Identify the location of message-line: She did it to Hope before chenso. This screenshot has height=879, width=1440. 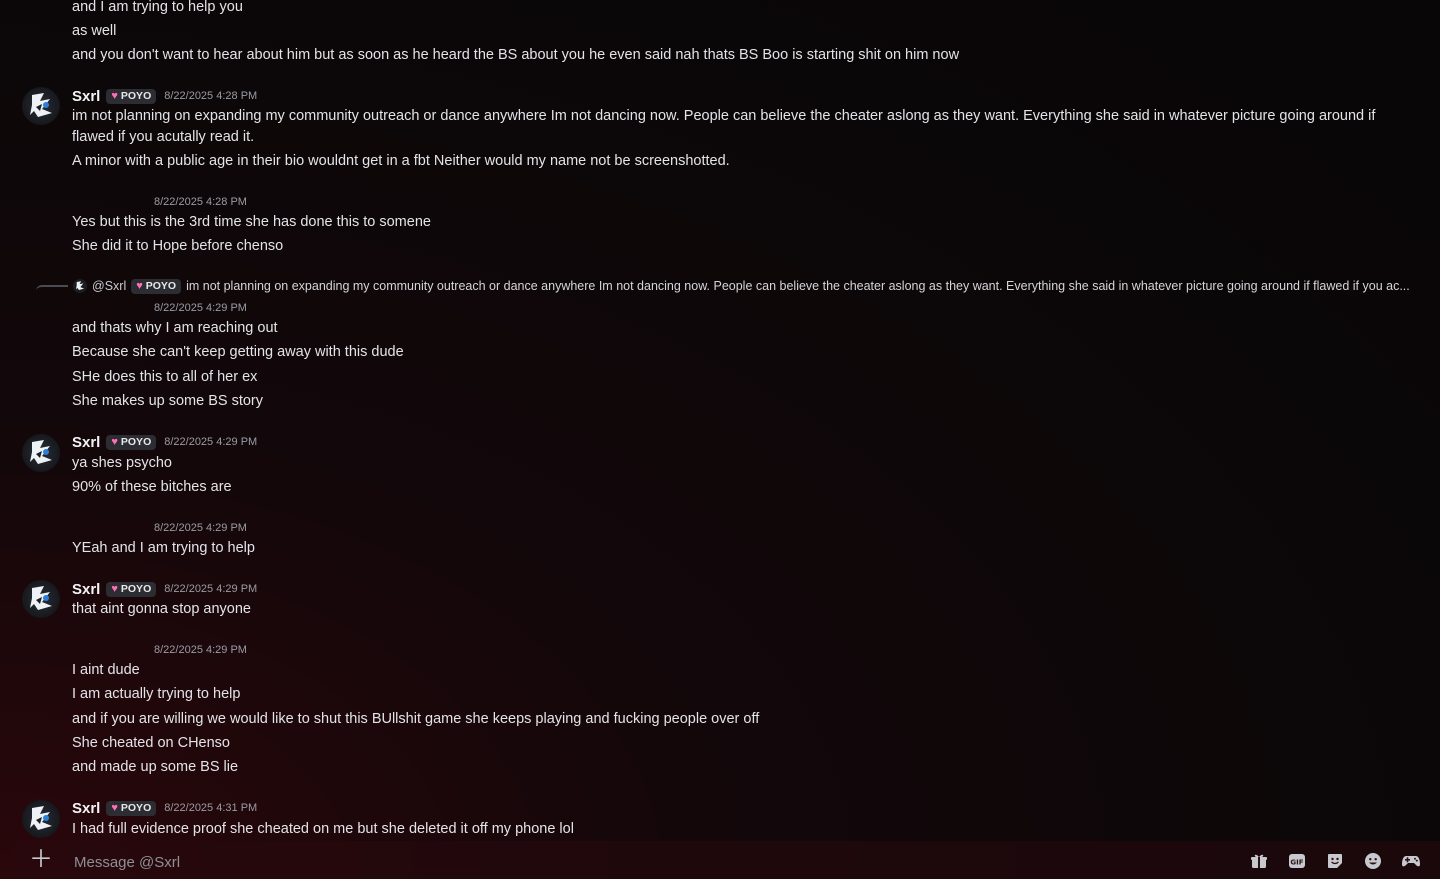
(178, 246).